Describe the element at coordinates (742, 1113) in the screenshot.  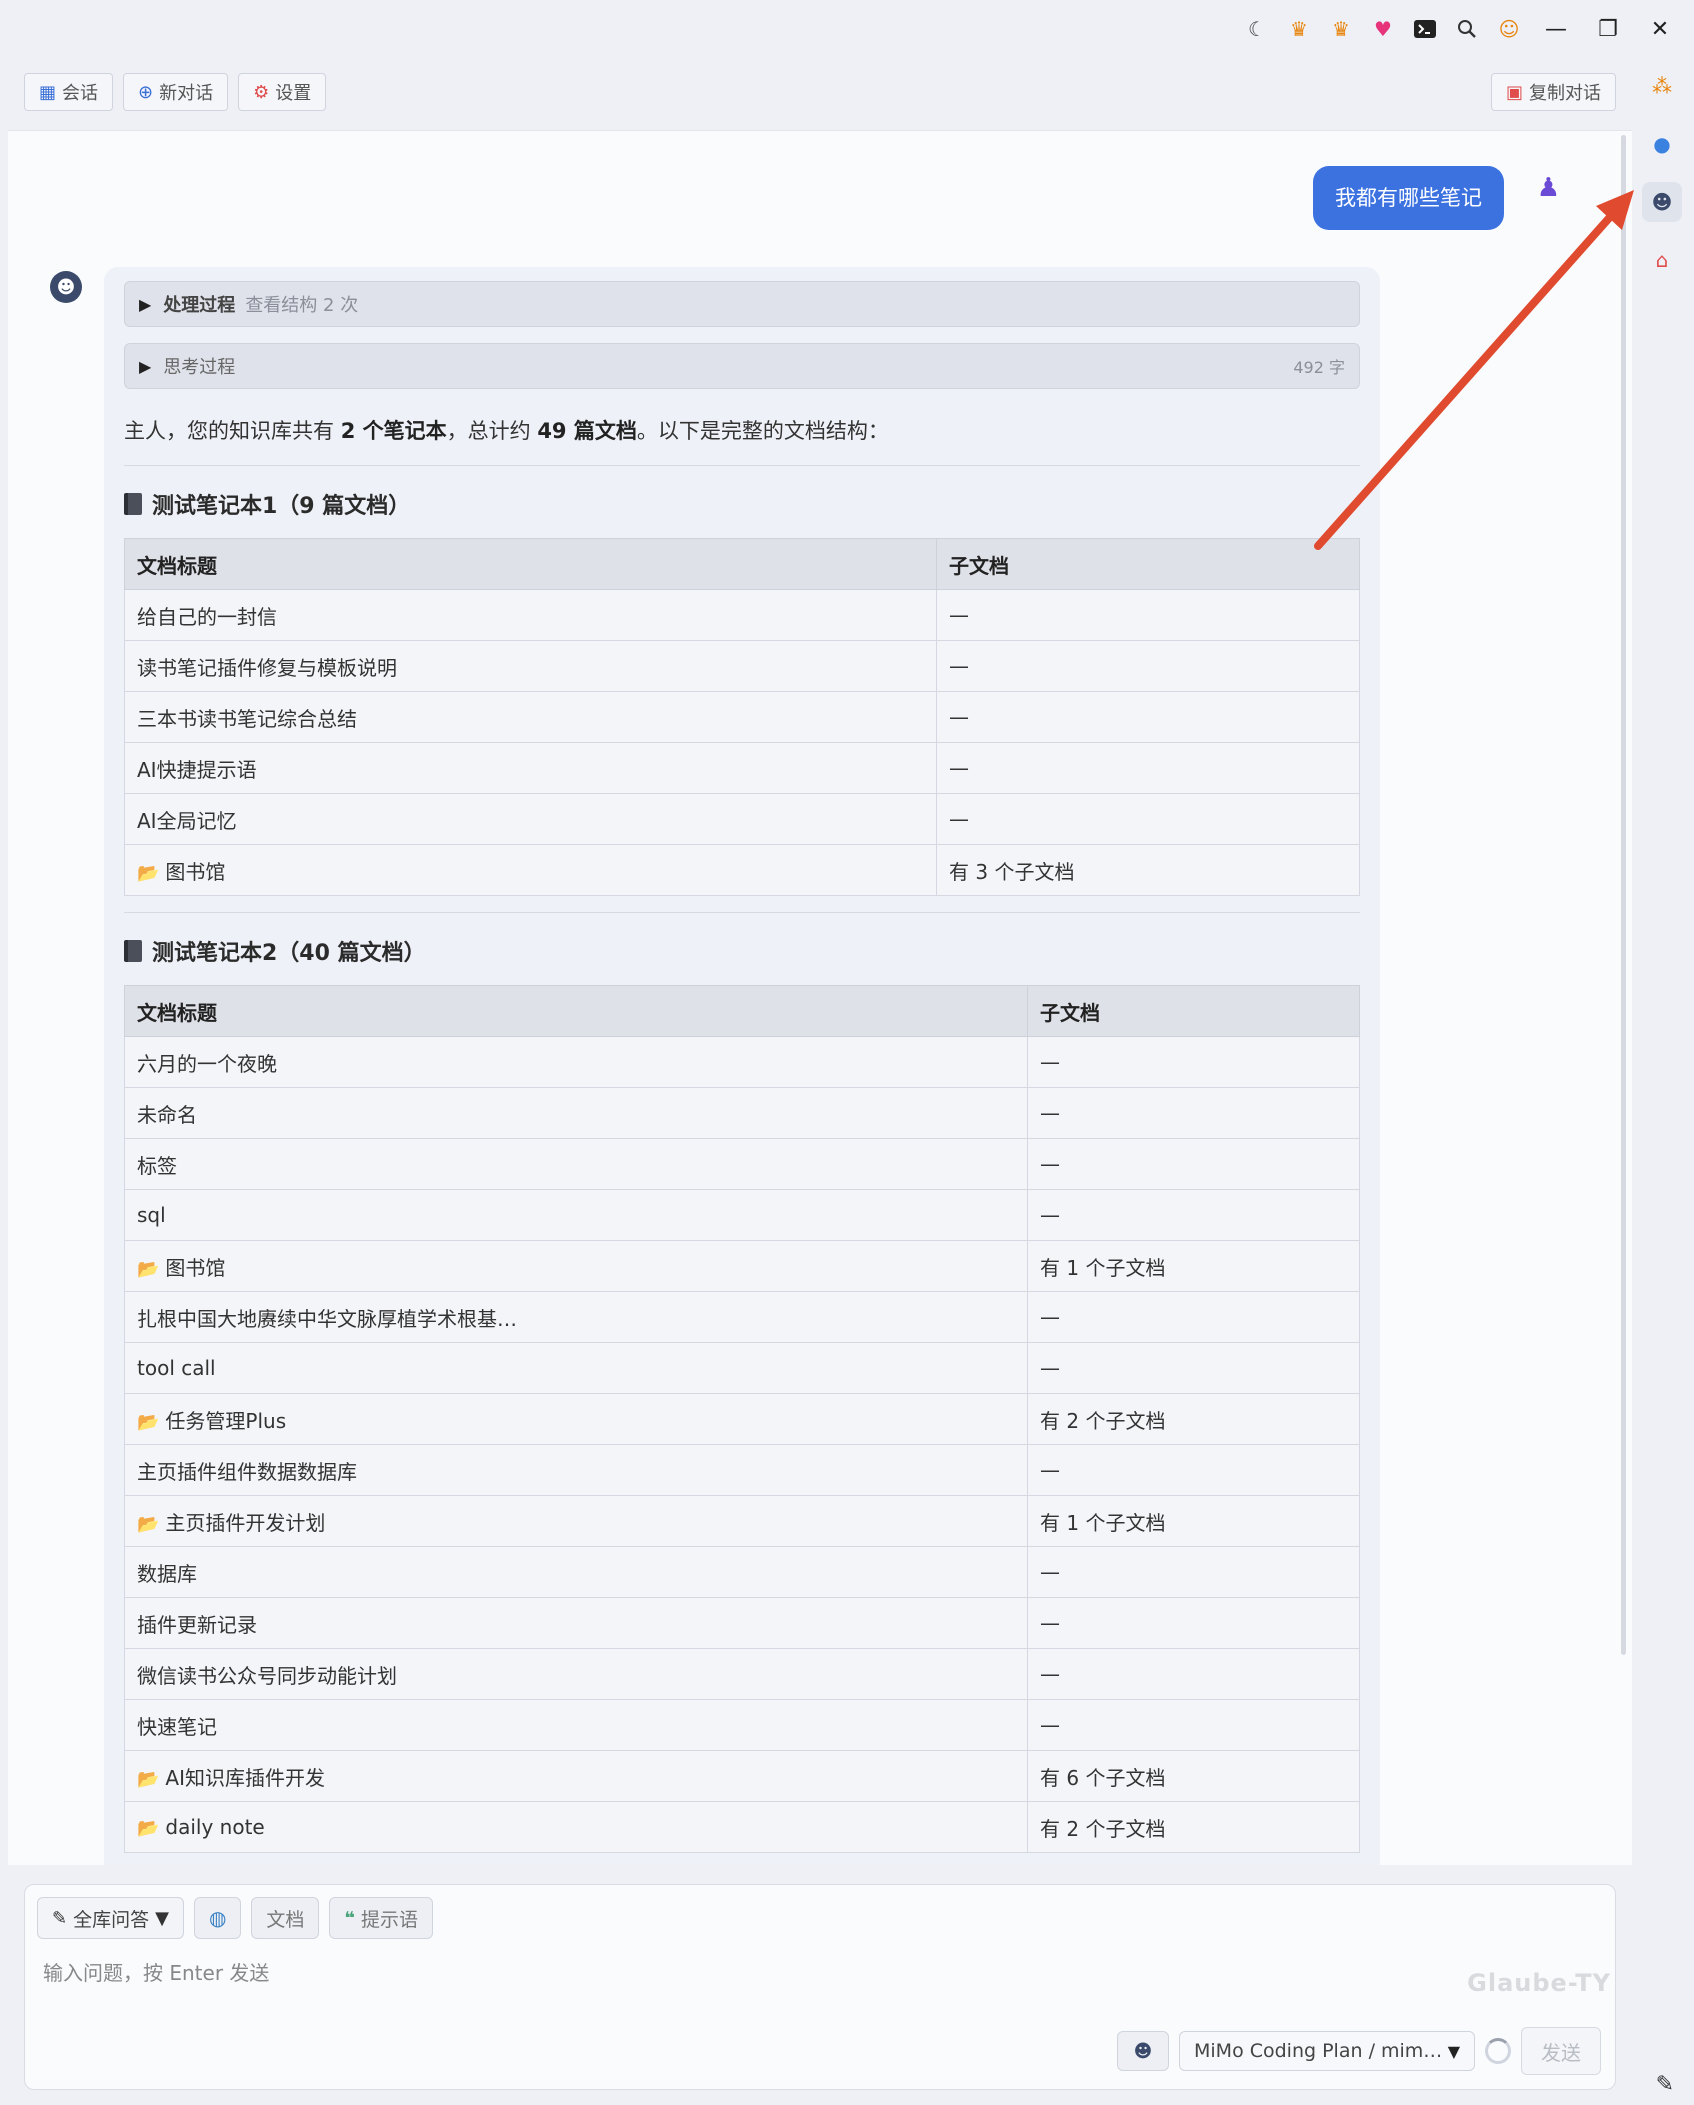
I see `table-row: 未命名 —` at that location.